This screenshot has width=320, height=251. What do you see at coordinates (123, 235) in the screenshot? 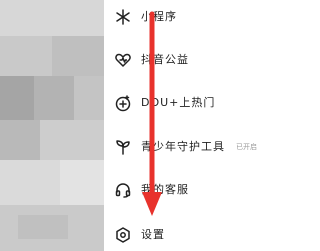
I see `settings-gear-icon` at bounding box center [123, 235].